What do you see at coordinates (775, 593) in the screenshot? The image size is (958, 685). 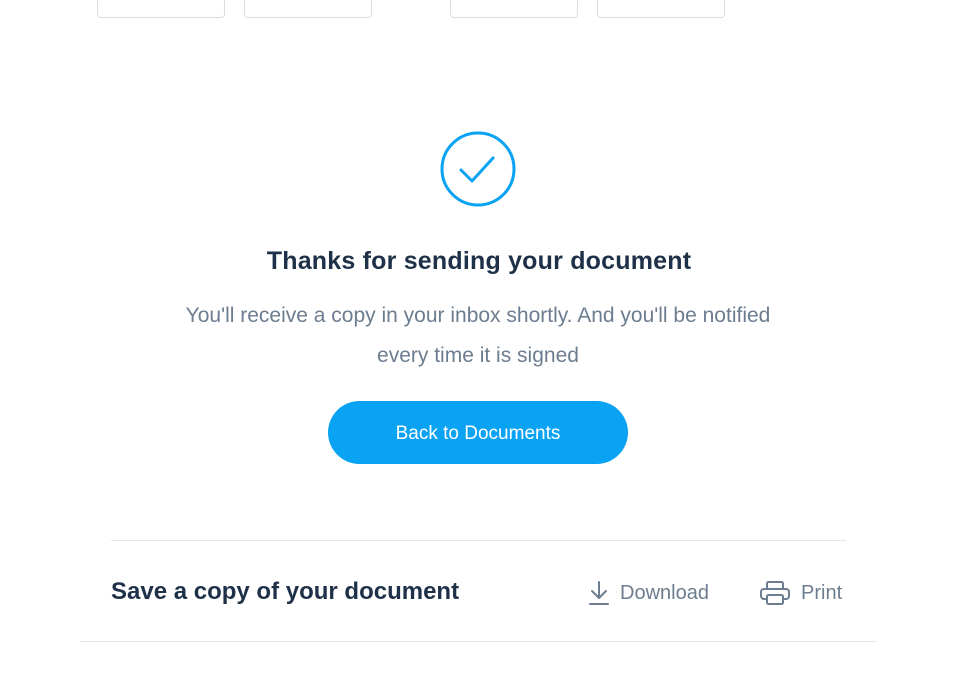 I see `printer-icon` at bounding box center [775, 593].